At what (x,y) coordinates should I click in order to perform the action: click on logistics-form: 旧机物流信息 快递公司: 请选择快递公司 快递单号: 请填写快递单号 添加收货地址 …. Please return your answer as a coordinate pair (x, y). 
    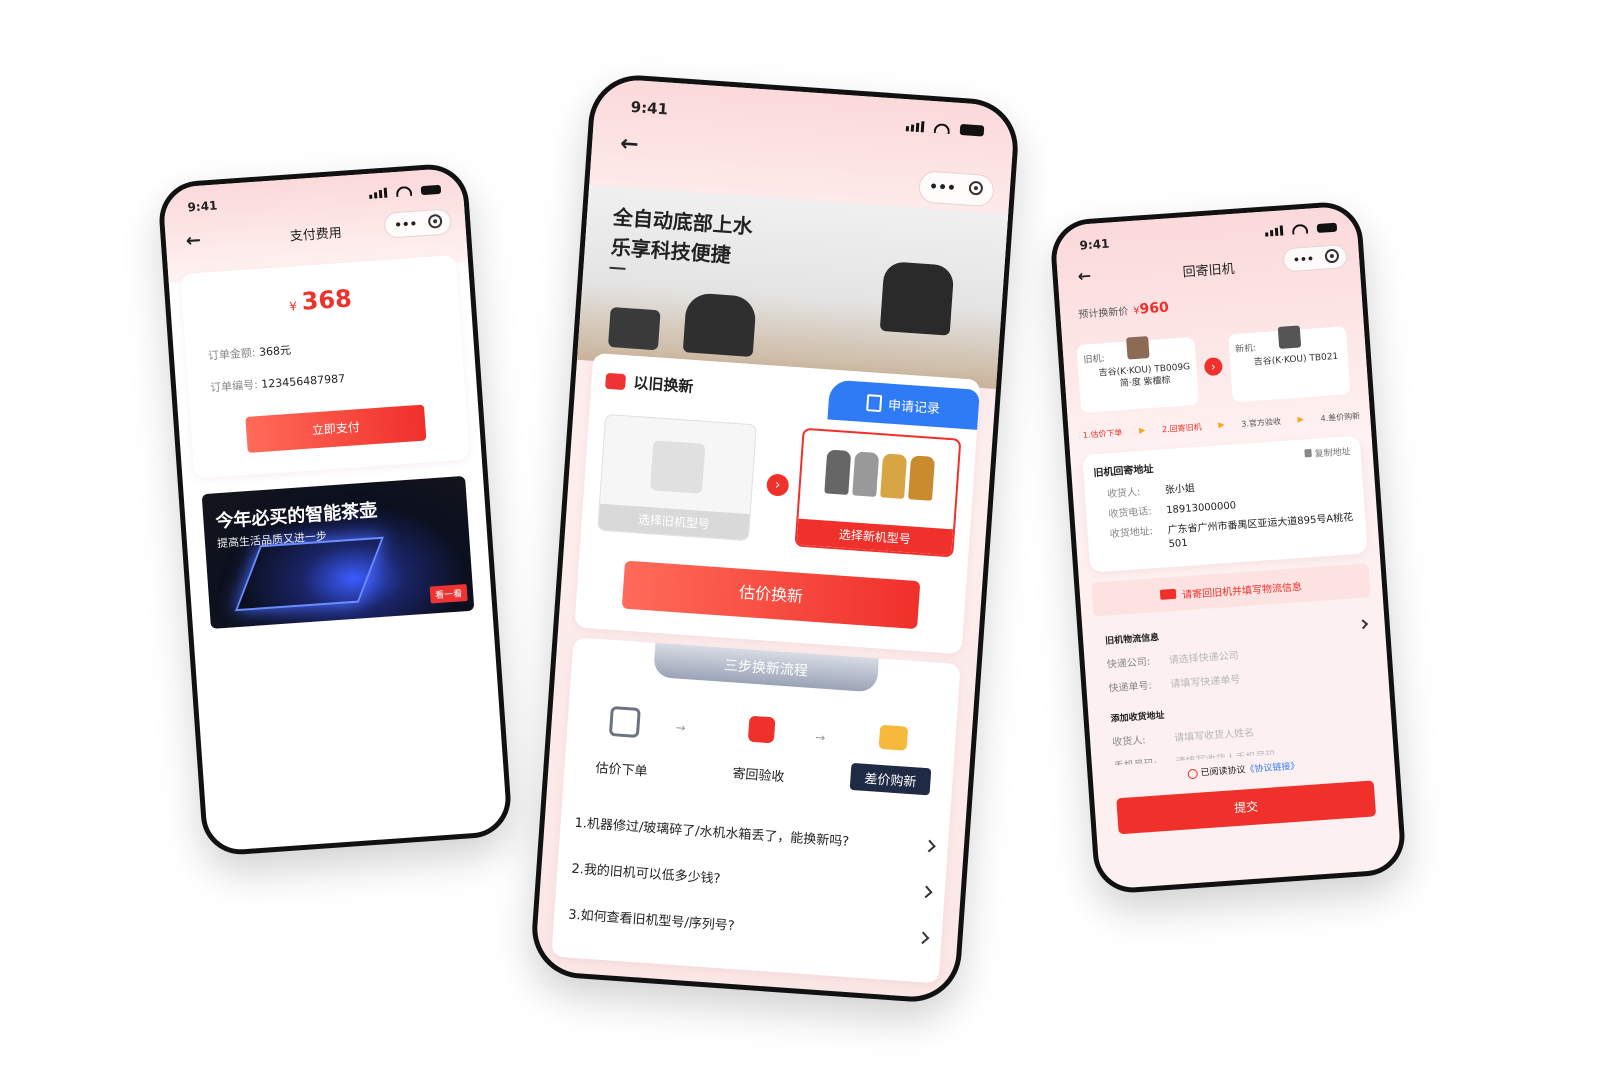
    Looking at the image, I should click on (1238, 681).